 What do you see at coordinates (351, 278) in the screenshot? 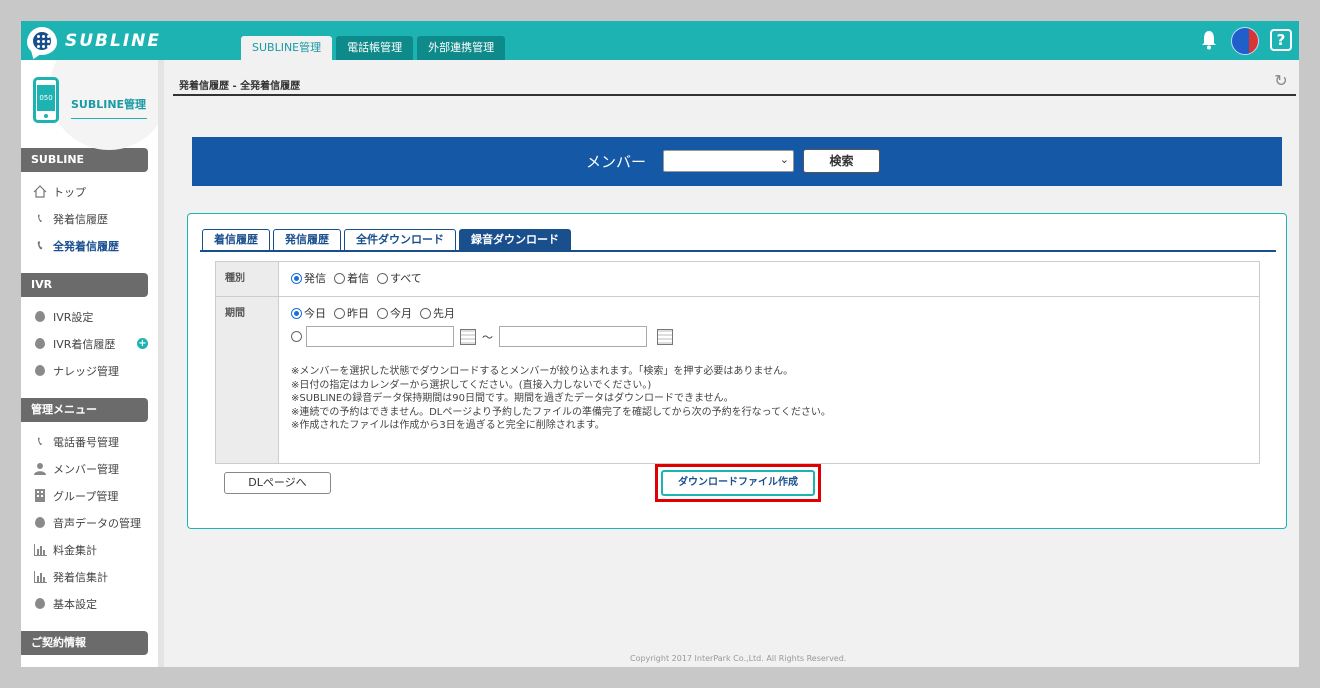
I see `radio-incoming: 着信` at bounding box center [351, 278].